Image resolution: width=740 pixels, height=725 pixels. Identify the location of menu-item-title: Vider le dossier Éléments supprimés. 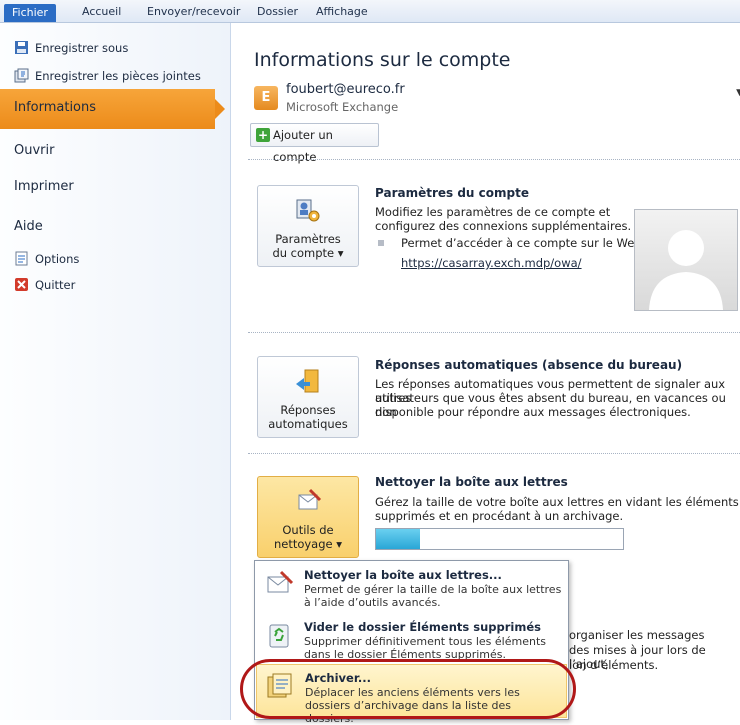
(422, 627).